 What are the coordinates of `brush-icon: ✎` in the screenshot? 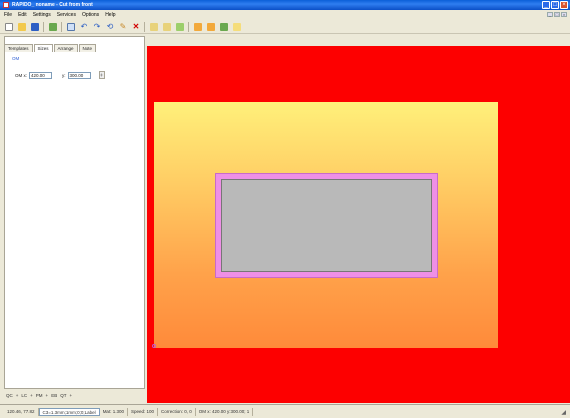 It's located at (123, 27).